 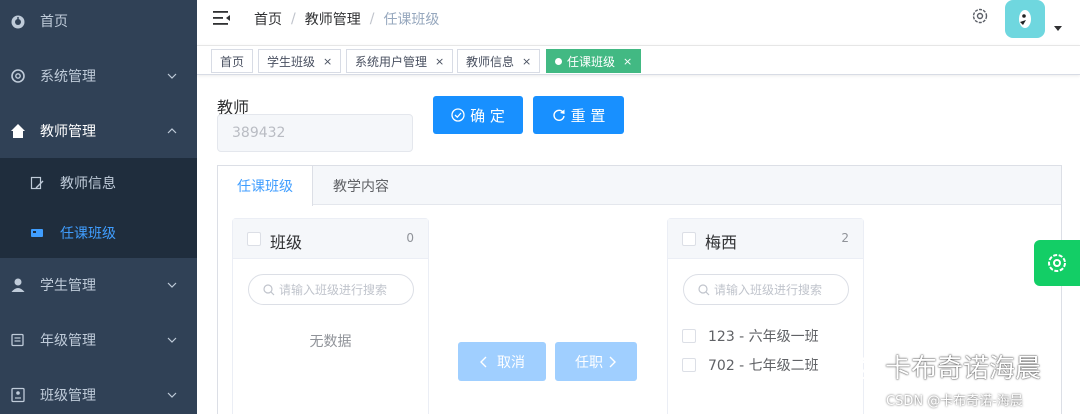 What do you see at coordinates (490, 61) in the screenshot?
I see `tag-label: 教师信息` at bounding box center [490, 61].